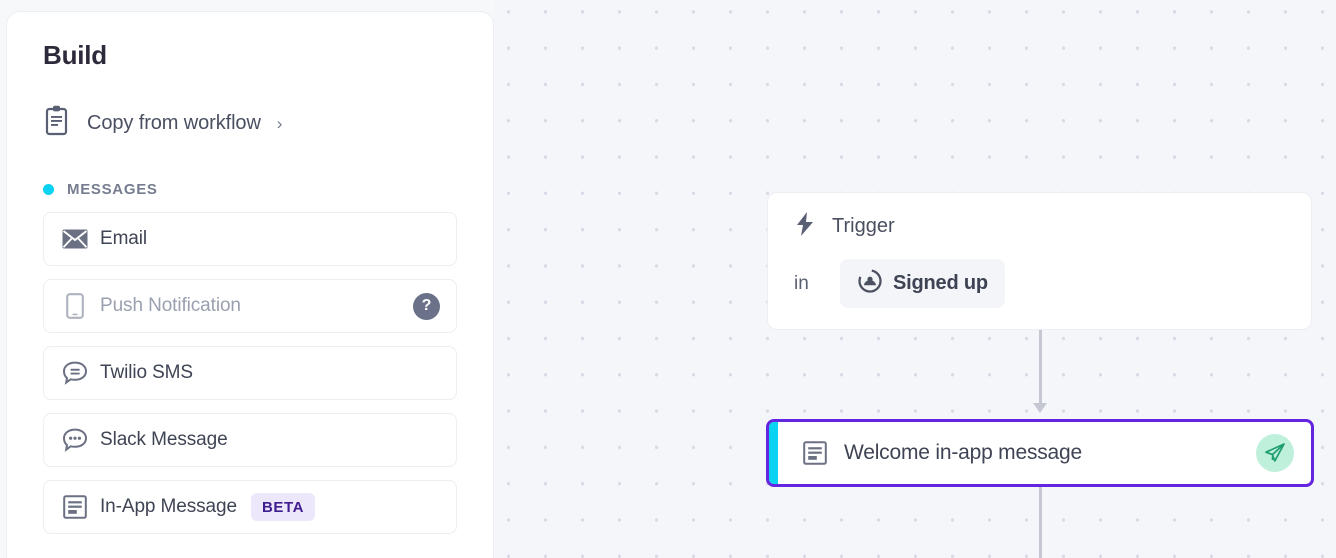  What do you see at coordinates (863, 226) in the screenshot?
I see `trigger-label: Trigger` at bounding box center [863, 226].